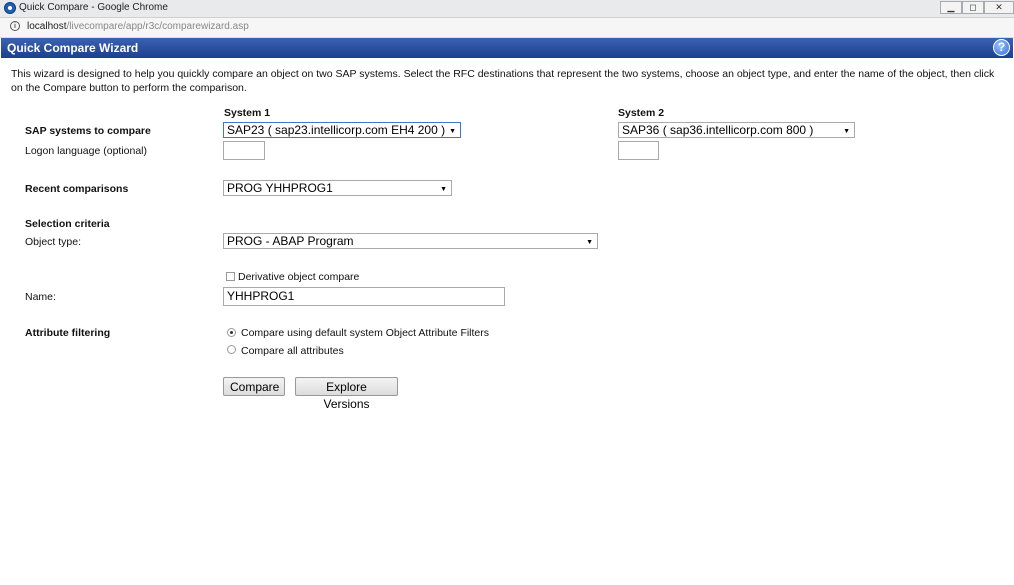 This screenshot has width=1014, height=585. What do you see at coordinates (1001, 47) in the screenshot?
I see `help-icon: ?` at bounding box center [1001, 47].